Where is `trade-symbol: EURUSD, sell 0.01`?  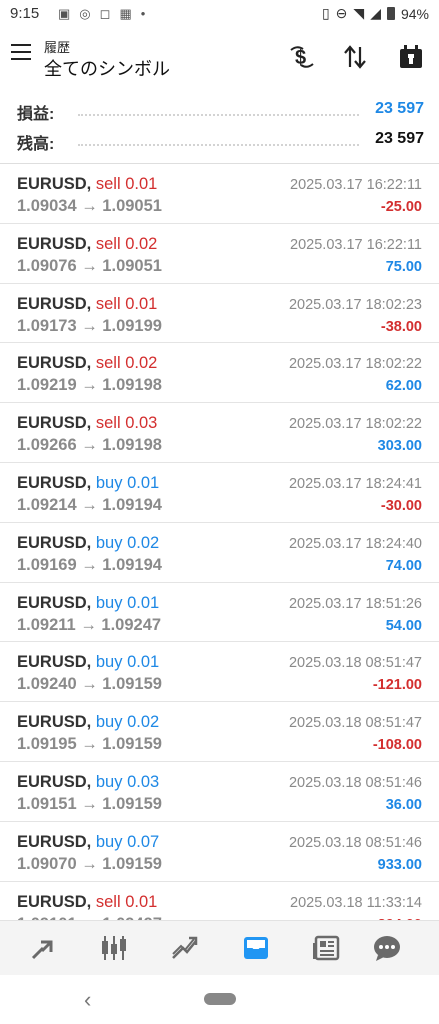 trade-symbol: EURUSD, sell 0.01 is located at coordinates (87, 304).